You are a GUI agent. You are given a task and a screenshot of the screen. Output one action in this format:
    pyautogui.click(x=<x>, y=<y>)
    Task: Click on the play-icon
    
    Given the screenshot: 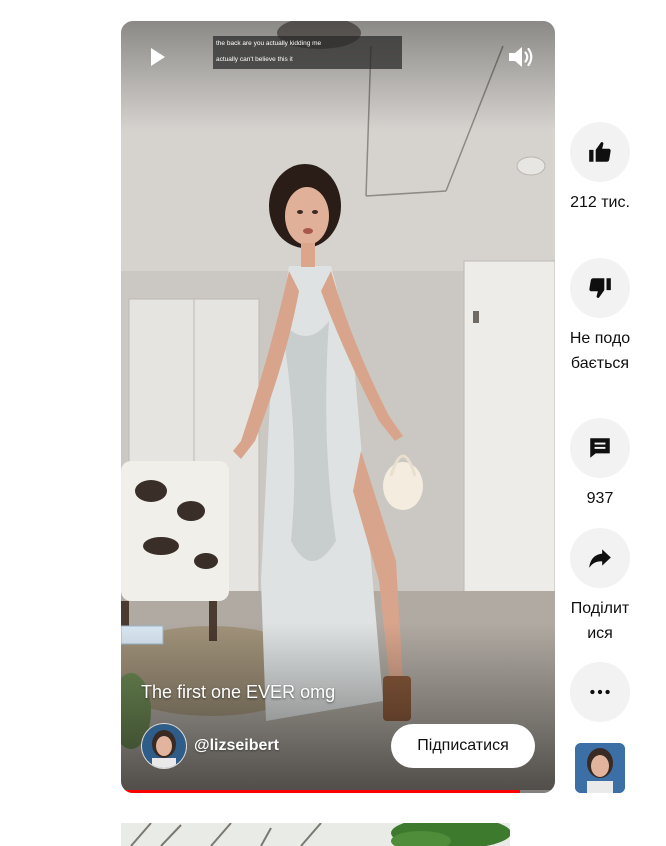 What is the action you would take?
    pyautogui.click(x=158, y=57)
    